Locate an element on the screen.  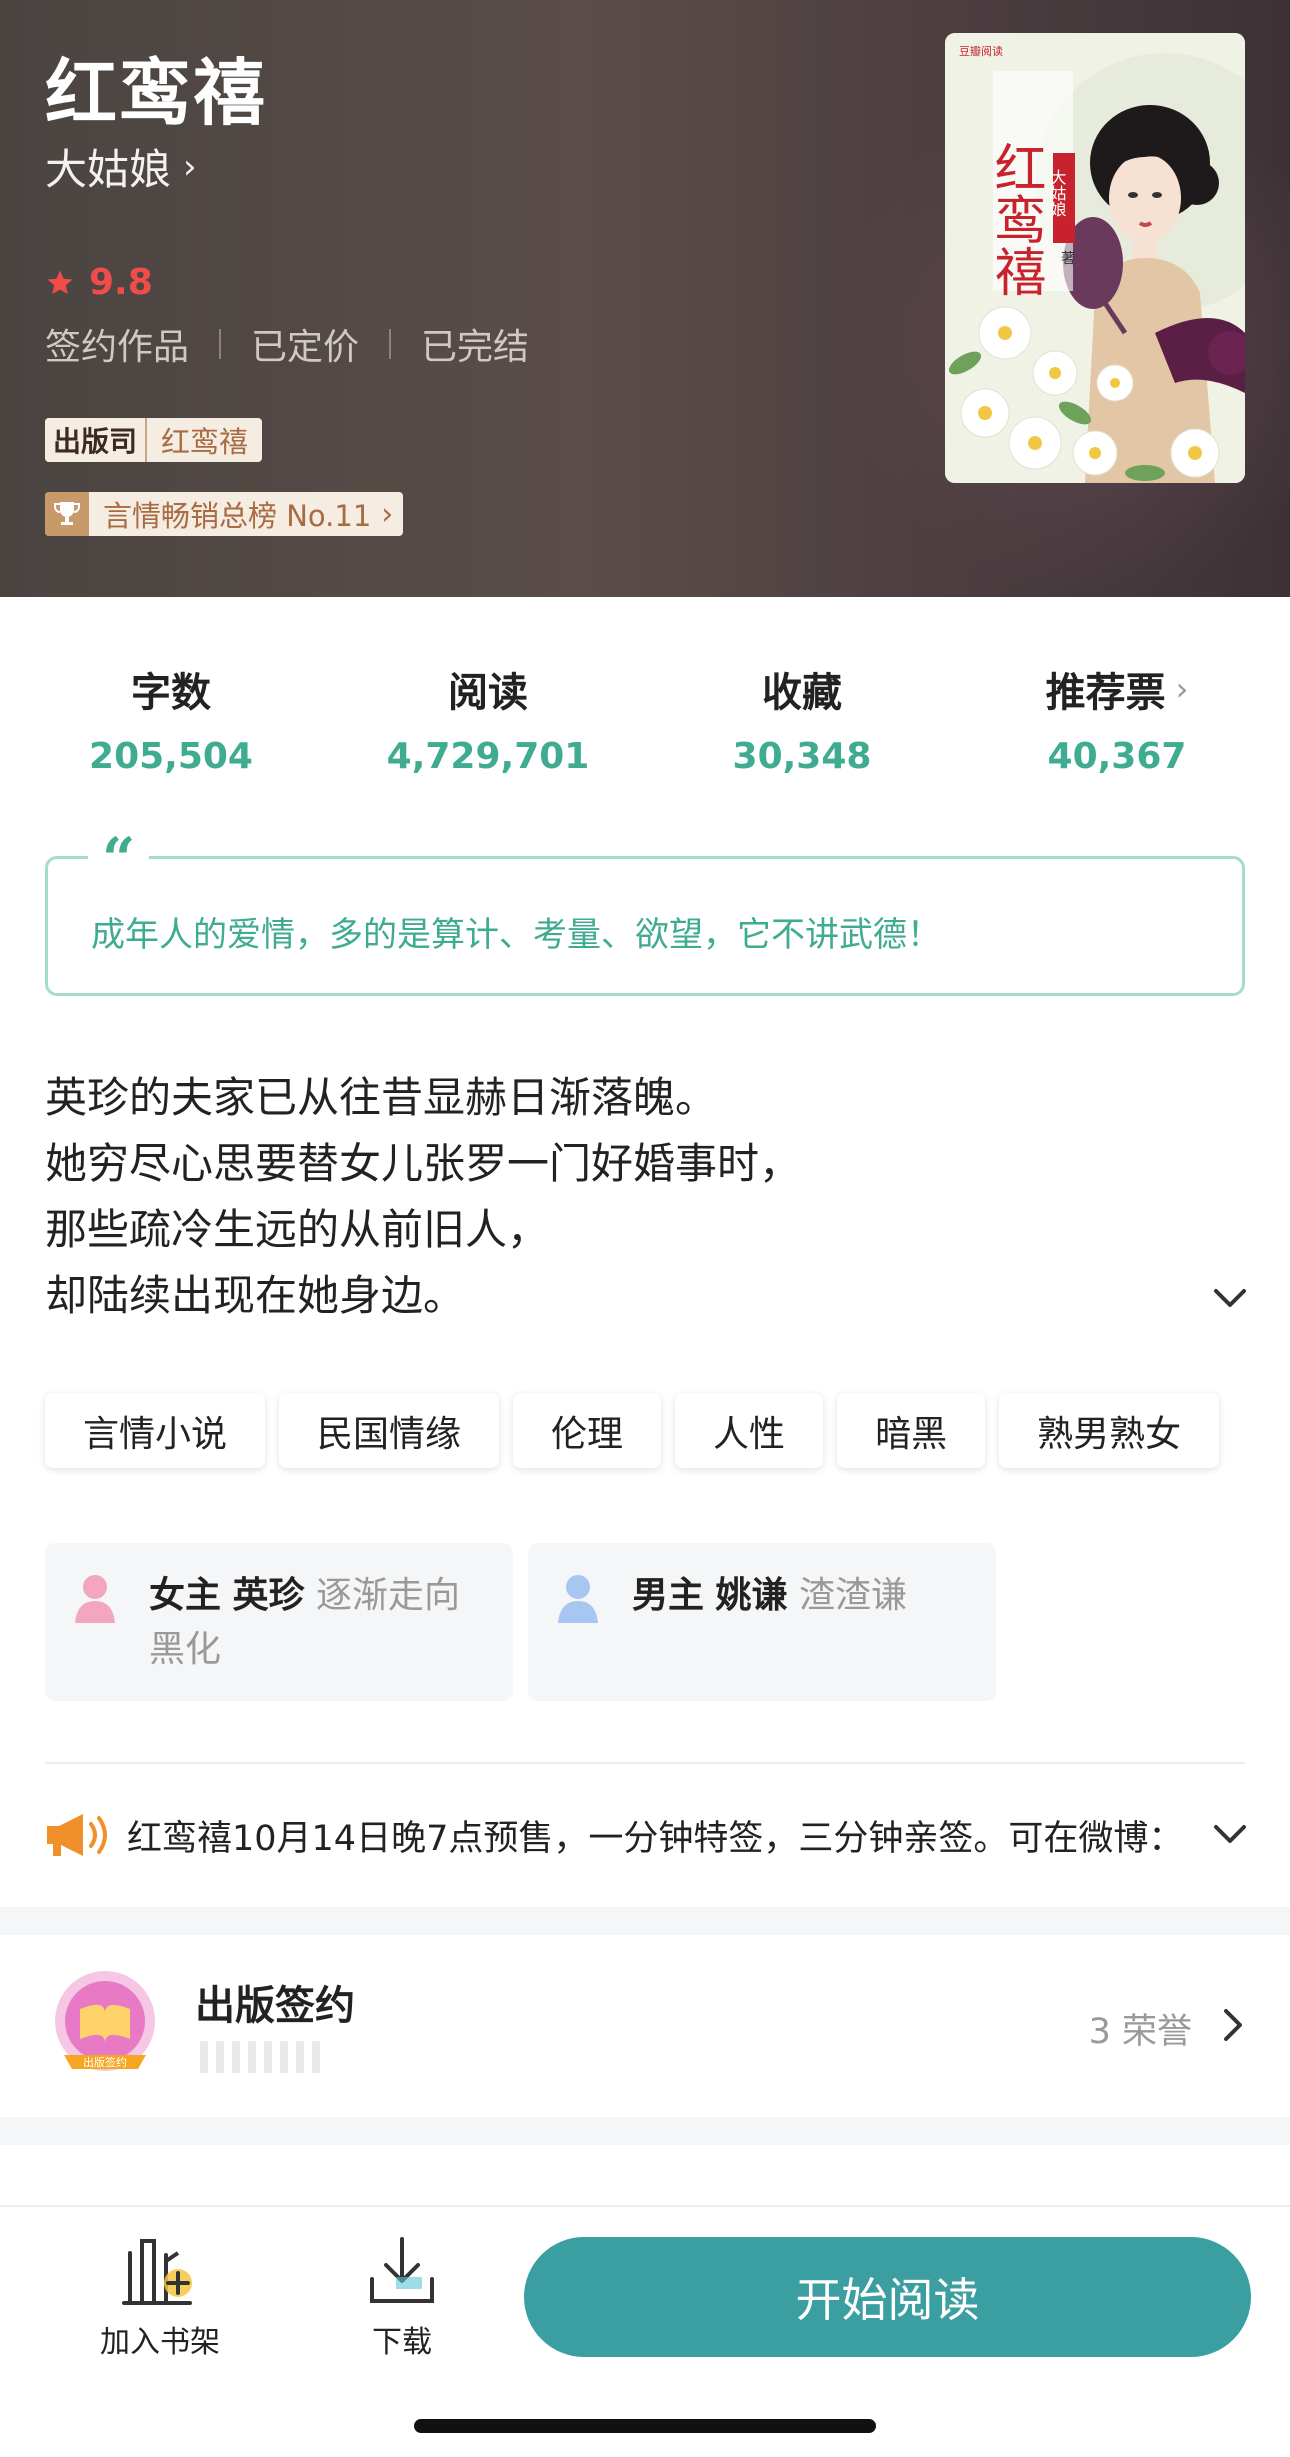
star-icon is located at coordinates (60, 282).